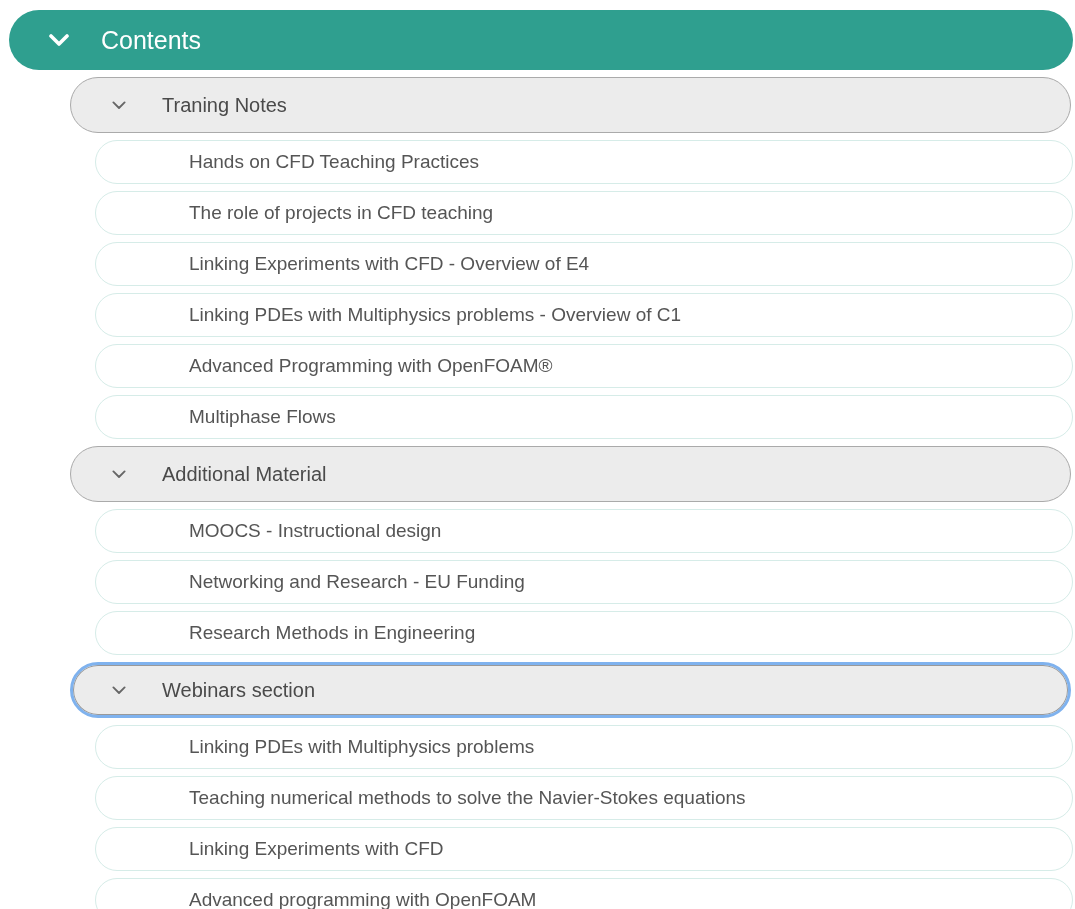 The height and width of the screenshot is (909, 1075). I want to click on section-header: Traning Notes, so click(570, 105).